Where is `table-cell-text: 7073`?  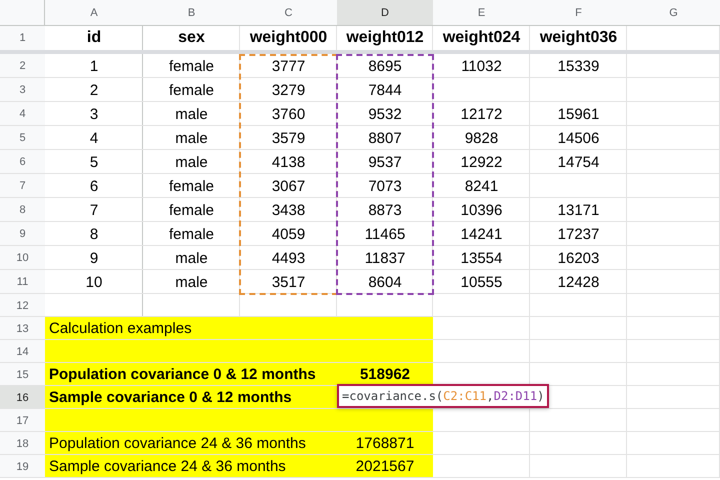 table-cell-text: 7073 is located at coordinates (385, 186).